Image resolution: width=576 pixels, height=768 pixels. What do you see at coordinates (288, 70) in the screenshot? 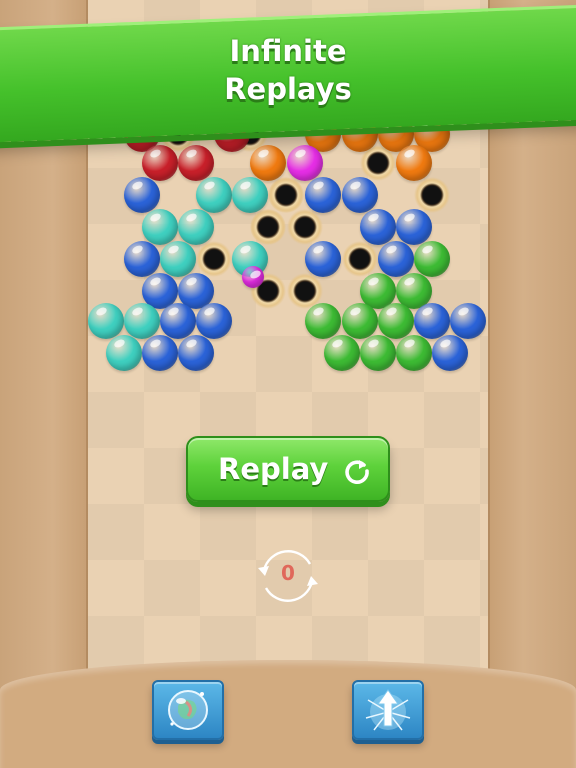
I see `banner-title: Infinite Replays` at bounding box center [288, 70].